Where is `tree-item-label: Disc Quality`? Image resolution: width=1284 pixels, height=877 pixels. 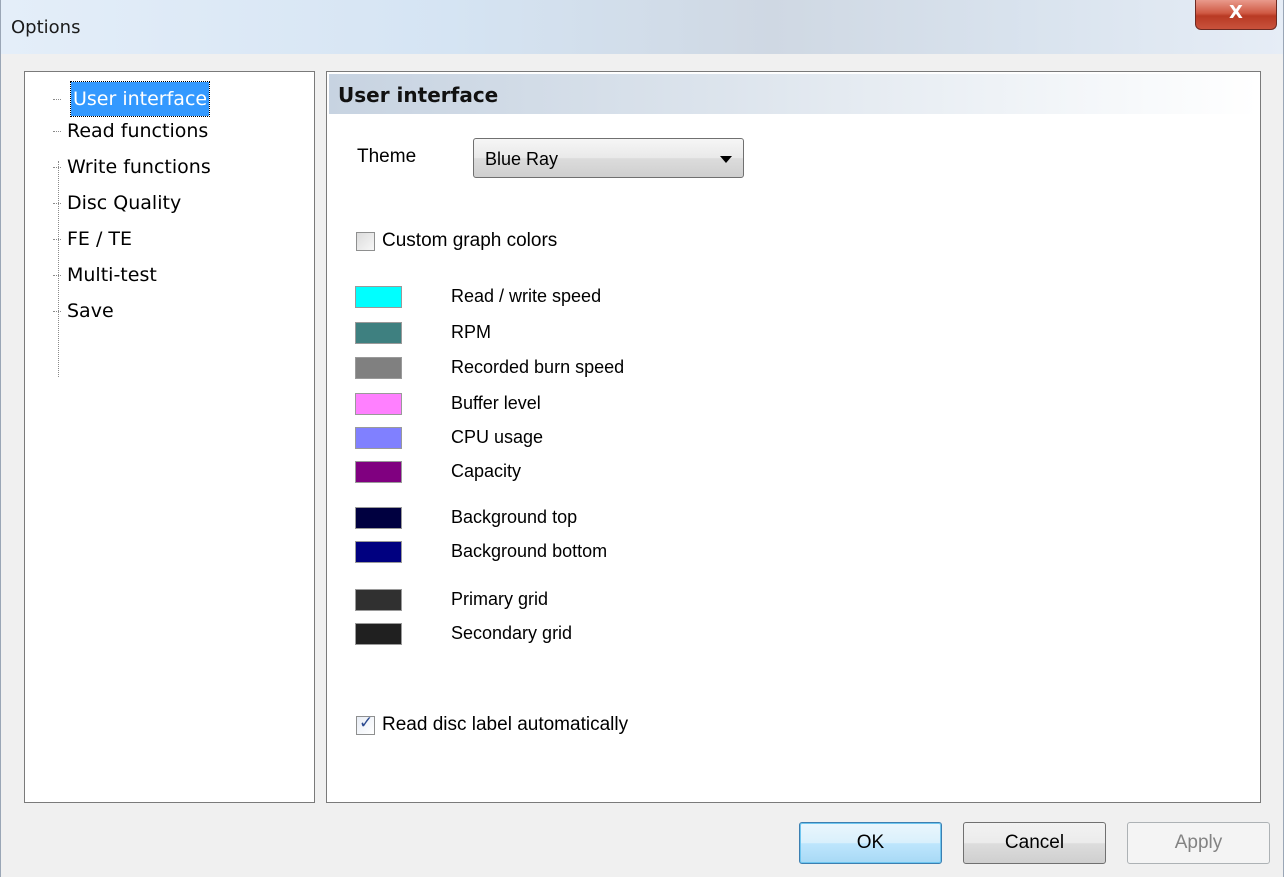
tree-item-label: Disc Quality is located at coordinates (124, 203).